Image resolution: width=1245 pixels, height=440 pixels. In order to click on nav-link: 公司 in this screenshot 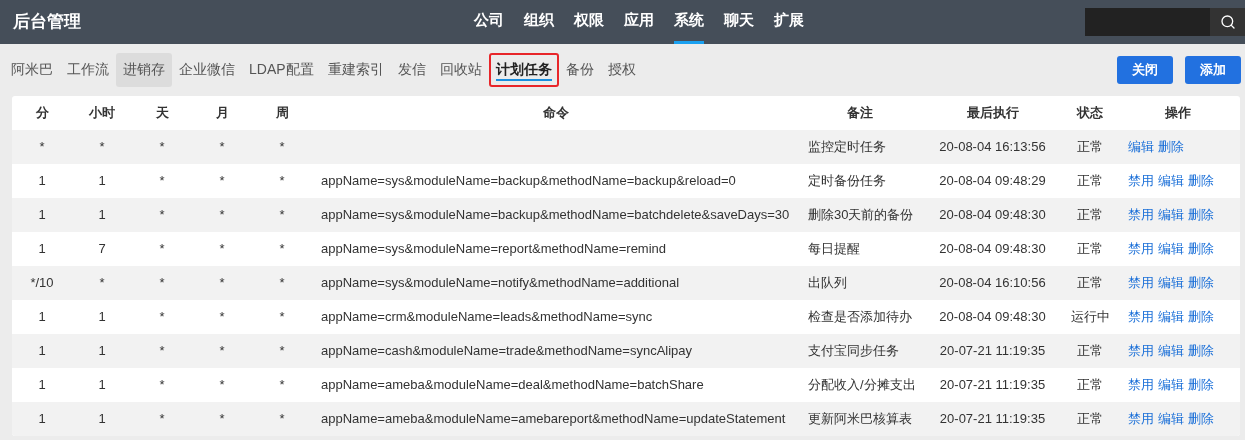, I will do `click(489, 22)`.